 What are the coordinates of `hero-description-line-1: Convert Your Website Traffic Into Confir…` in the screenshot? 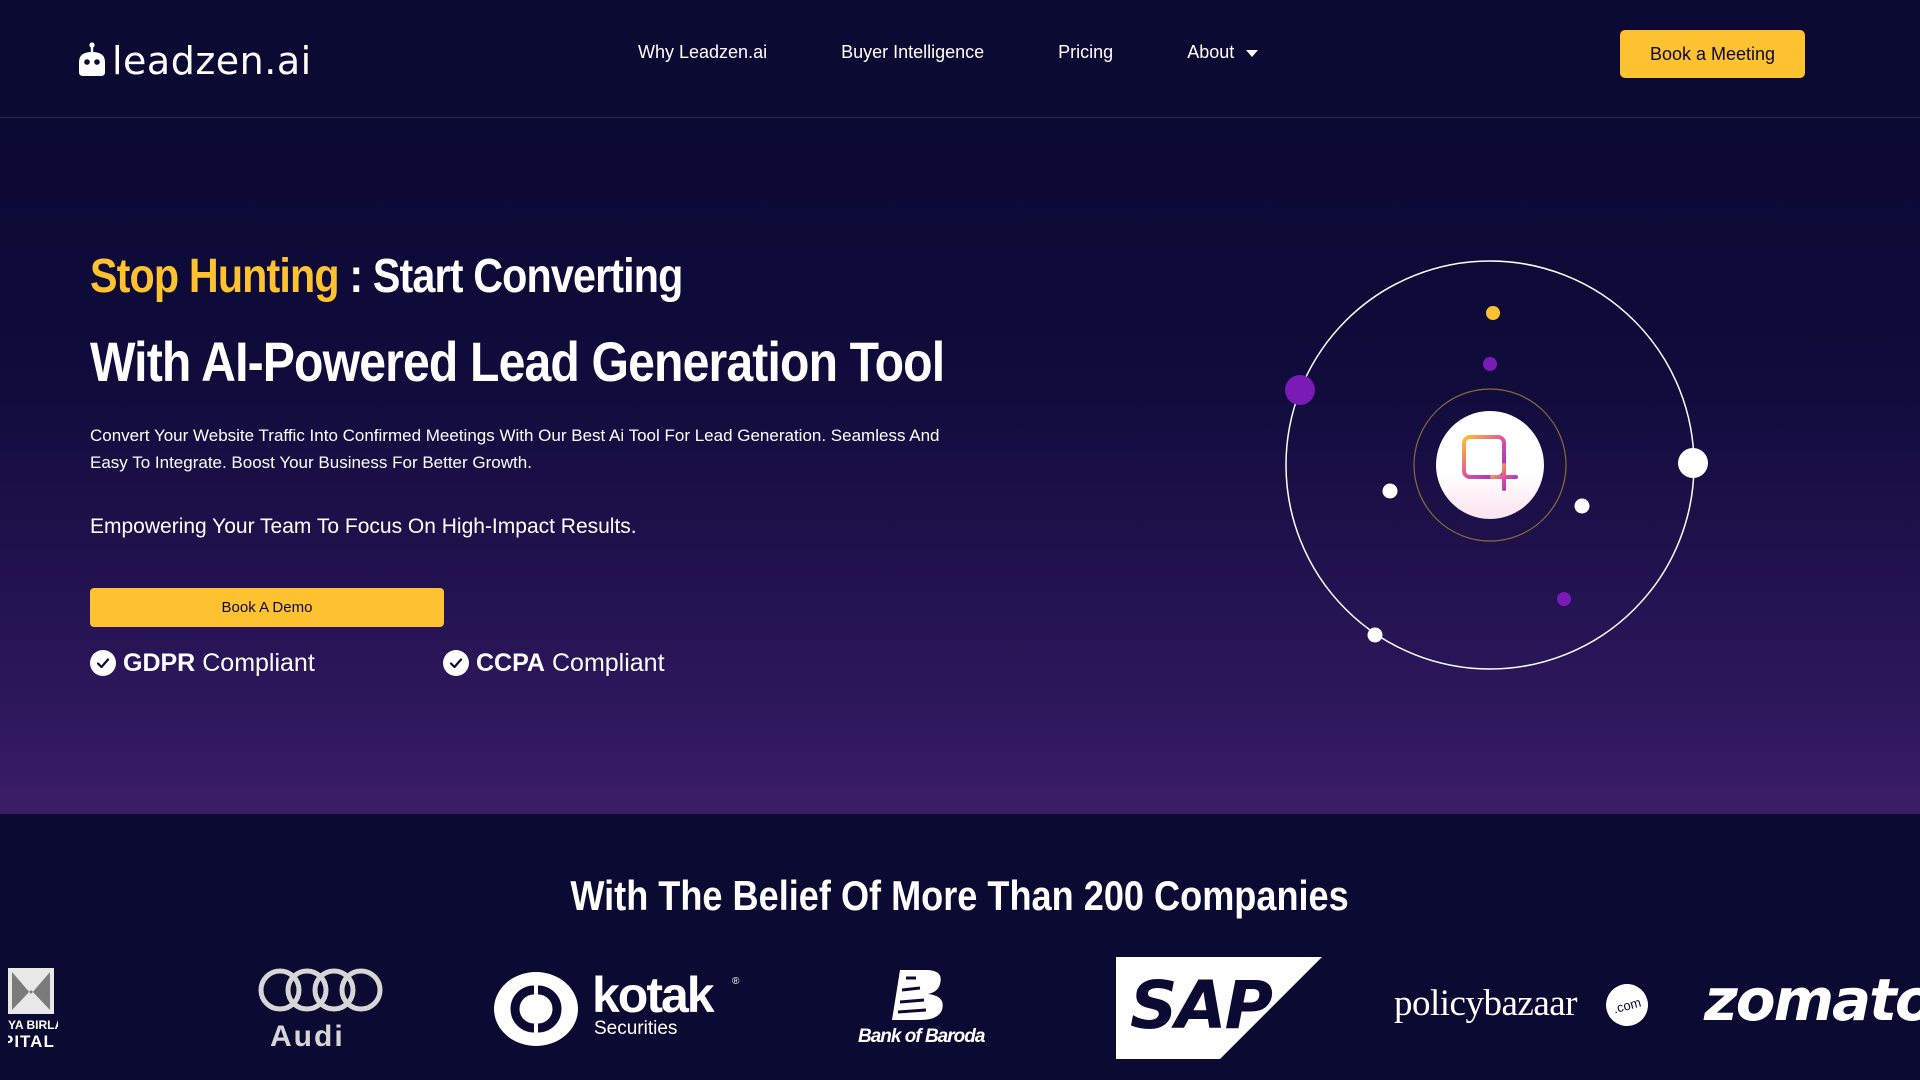 It's located at (515, 435).